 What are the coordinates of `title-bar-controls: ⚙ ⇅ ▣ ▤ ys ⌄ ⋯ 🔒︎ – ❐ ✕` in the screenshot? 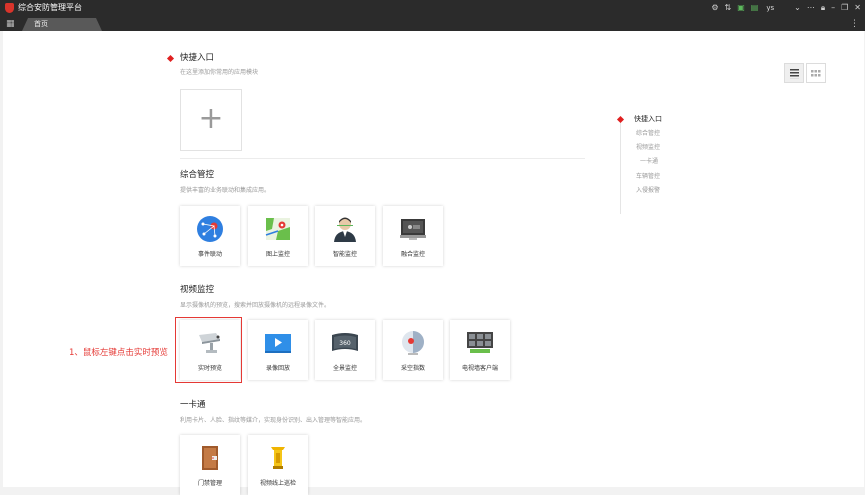 It's located at (786, 8).